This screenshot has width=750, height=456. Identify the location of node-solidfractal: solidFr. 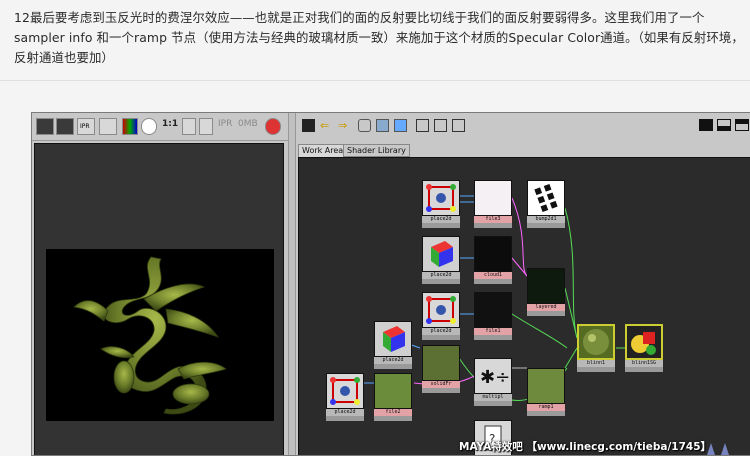
(441, 369).